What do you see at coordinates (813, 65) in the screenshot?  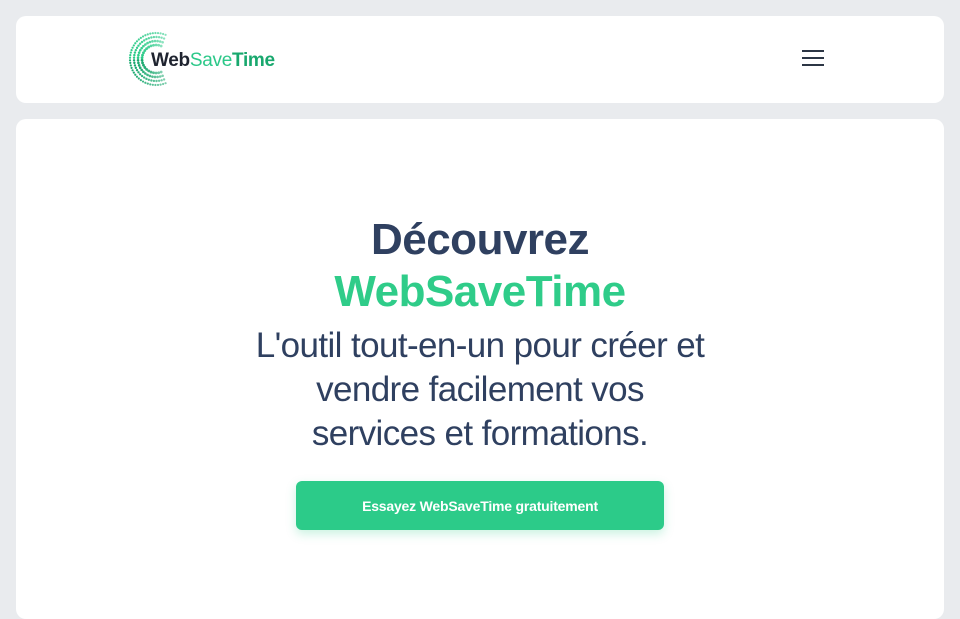 I see `menu-line-bottom` at bounding box center [813, 65].